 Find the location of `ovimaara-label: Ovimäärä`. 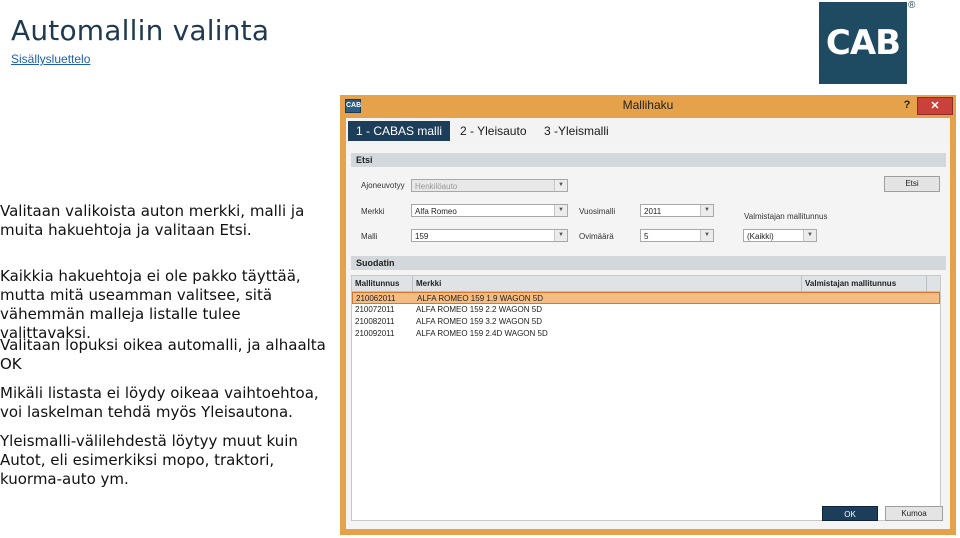

ovimaara-label: Ovimäärä is located at coordinates (596, 236).